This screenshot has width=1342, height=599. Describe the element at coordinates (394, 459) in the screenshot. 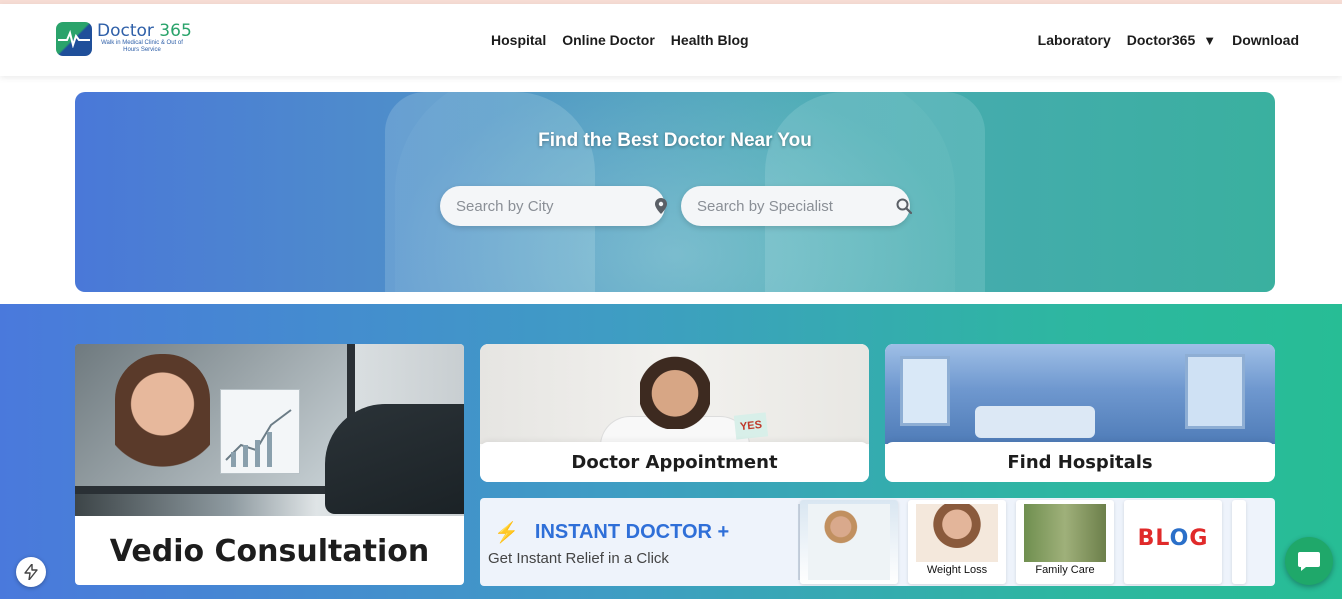

I see `man-arm-graphic` at that location.